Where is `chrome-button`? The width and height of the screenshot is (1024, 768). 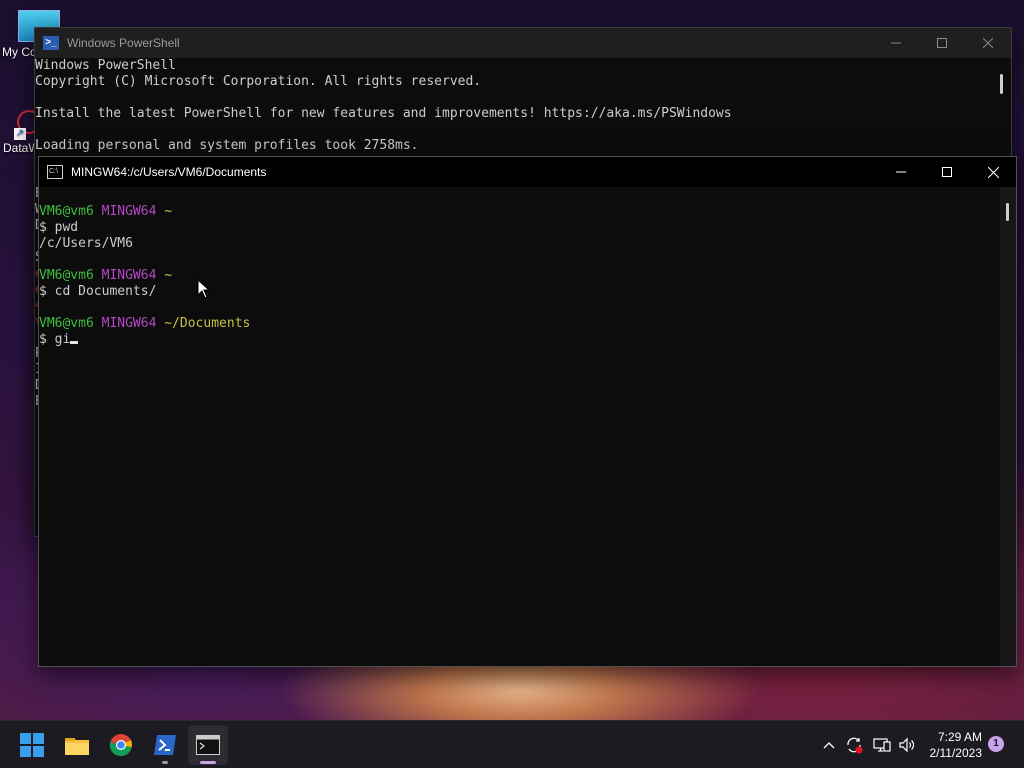 chrome-button is located at coordinates (121, 745).